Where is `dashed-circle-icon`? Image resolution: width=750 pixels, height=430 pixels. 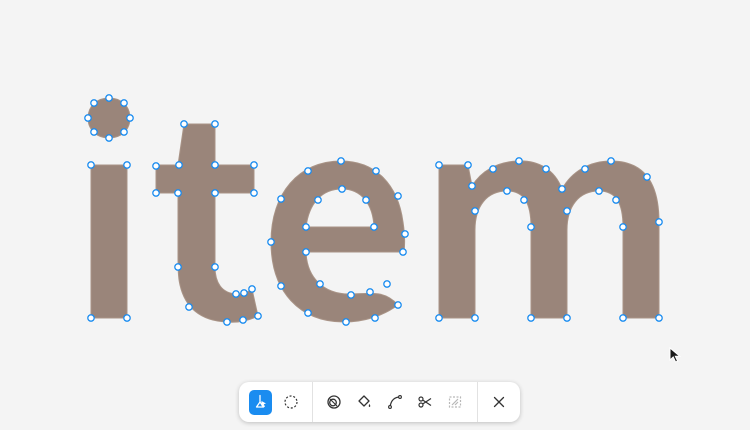
dashed-circle-icon is located at coordinates (290, 402).